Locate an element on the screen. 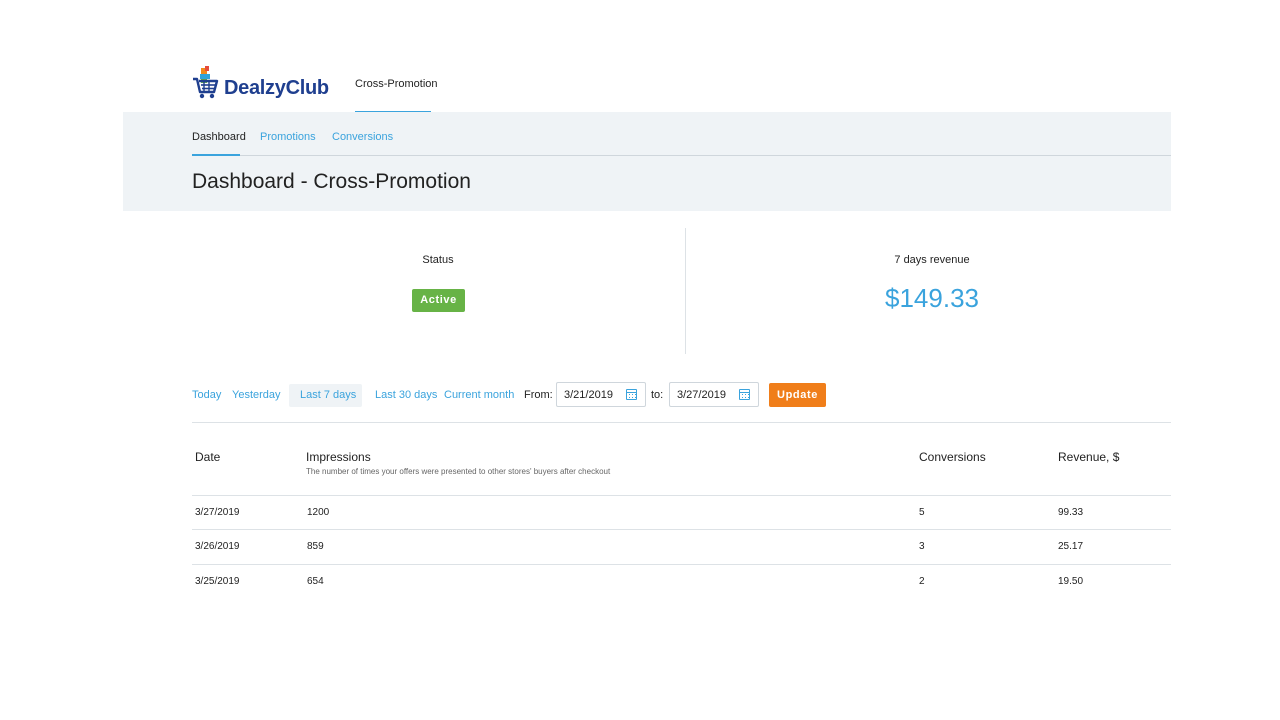  cell-conversions: 2 is located at coordinates (922, 581).